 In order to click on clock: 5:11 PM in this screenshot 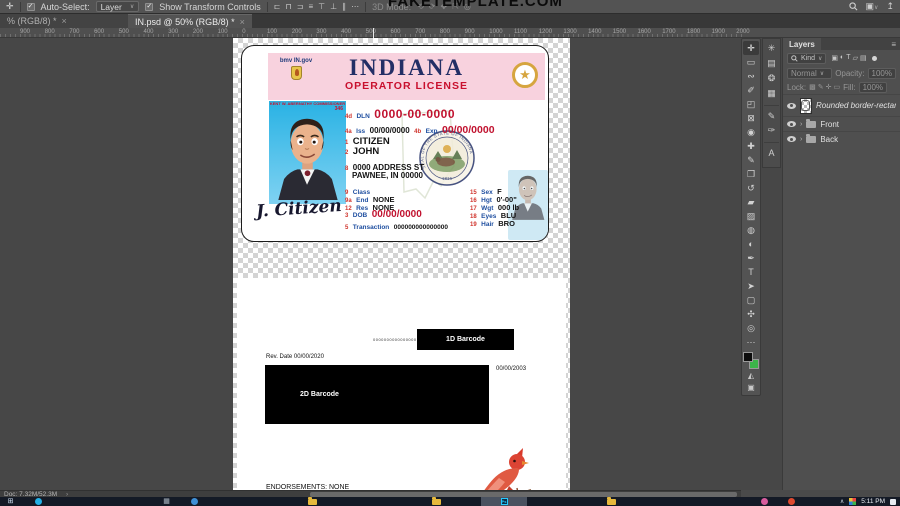, I will do `click(873, 501)`.